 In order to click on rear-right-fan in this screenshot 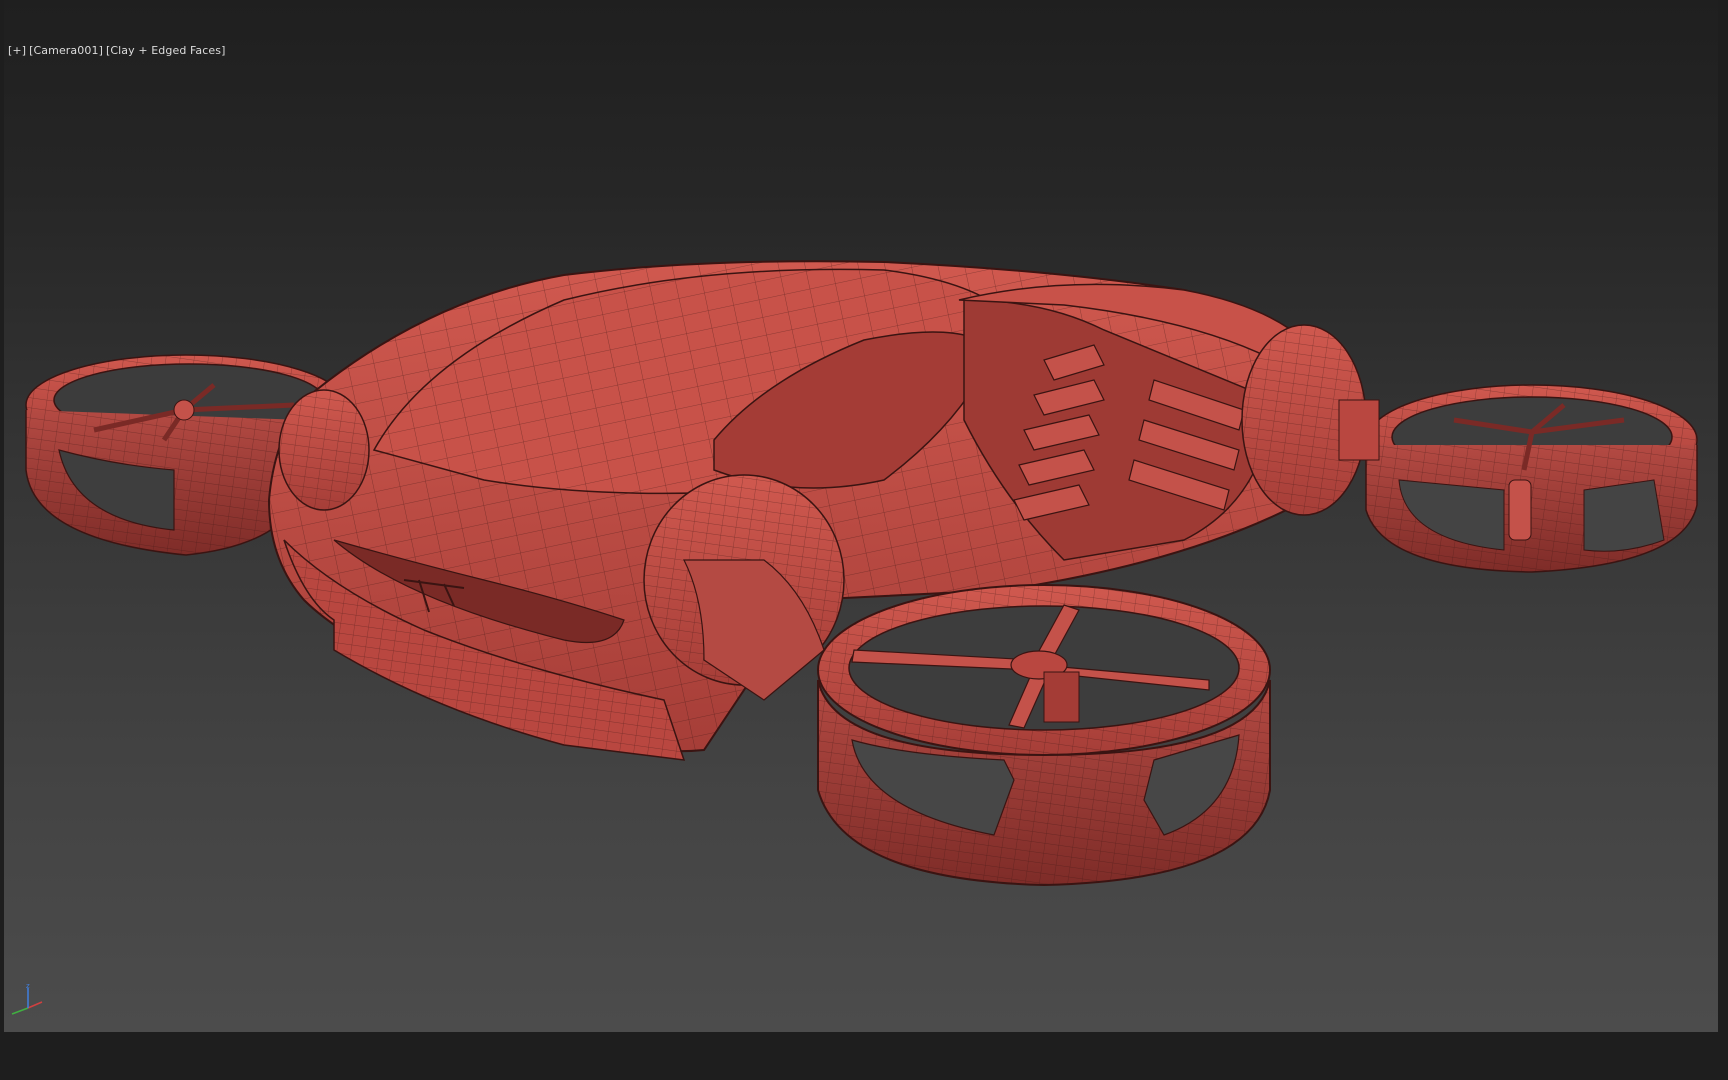, I will do `click(1531, 478)`.